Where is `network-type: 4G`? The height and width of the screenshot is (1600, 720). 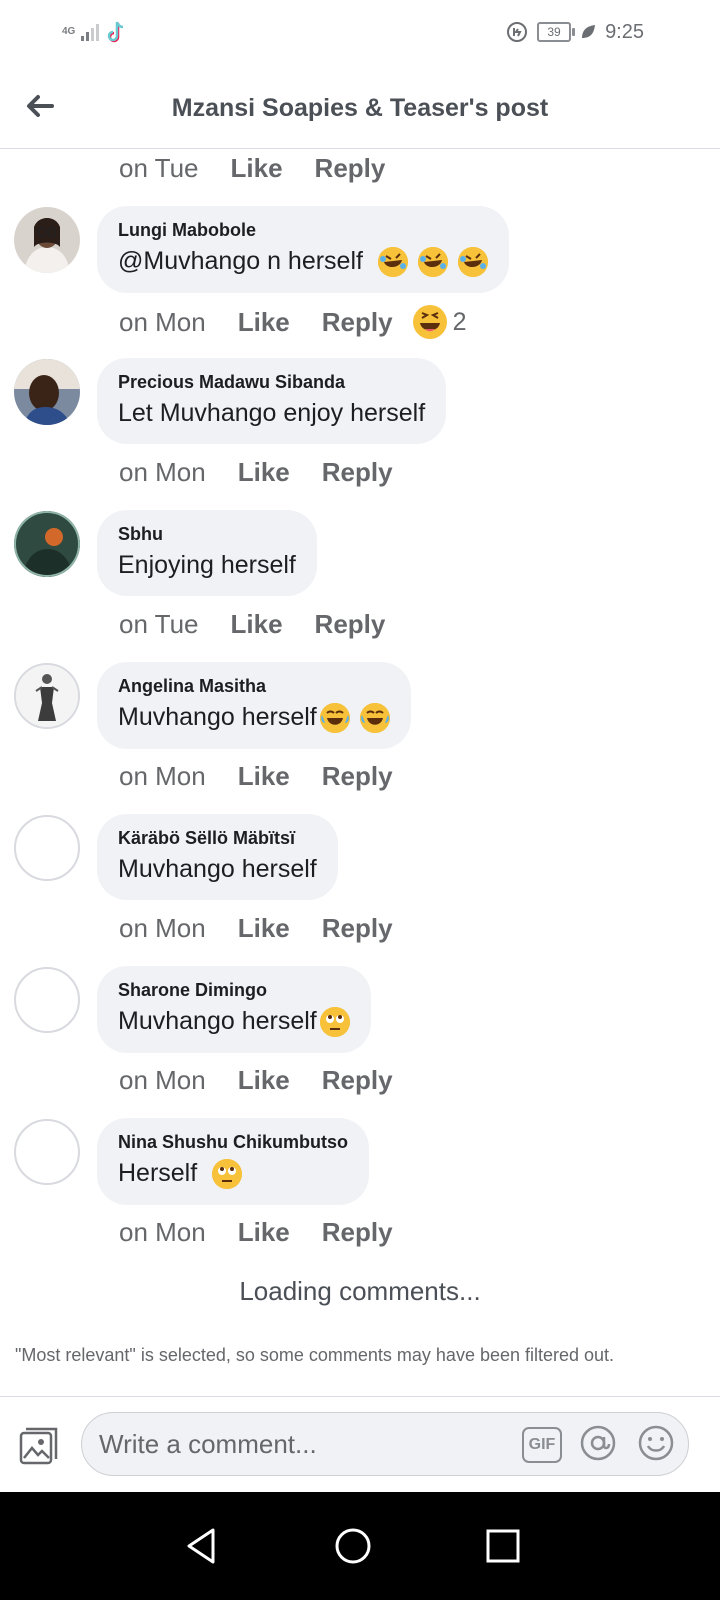 network-type: 4G is located at coordinates (69, 31).